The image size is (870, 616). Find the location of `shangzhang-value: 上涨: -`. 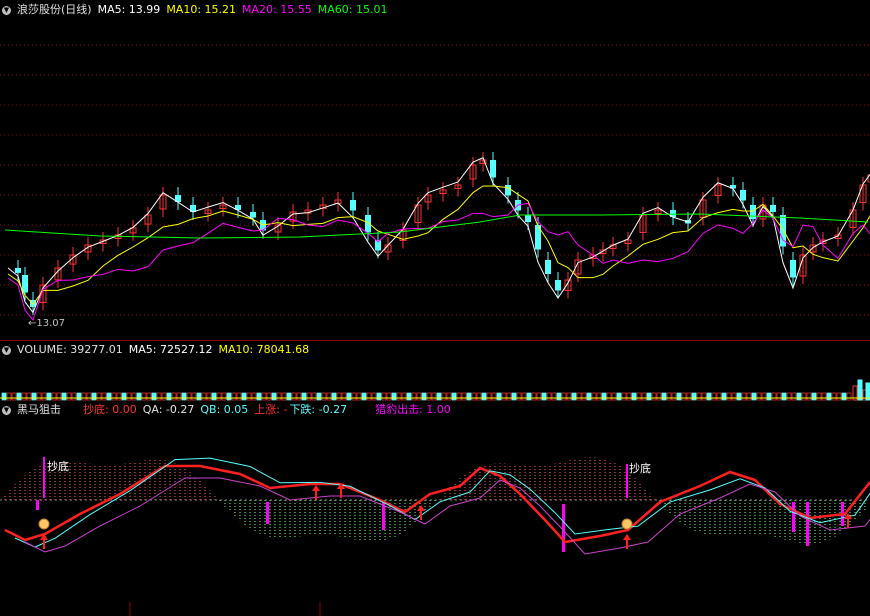

shangzhang-value: 上涨: - is located at coordinates (271, 409).